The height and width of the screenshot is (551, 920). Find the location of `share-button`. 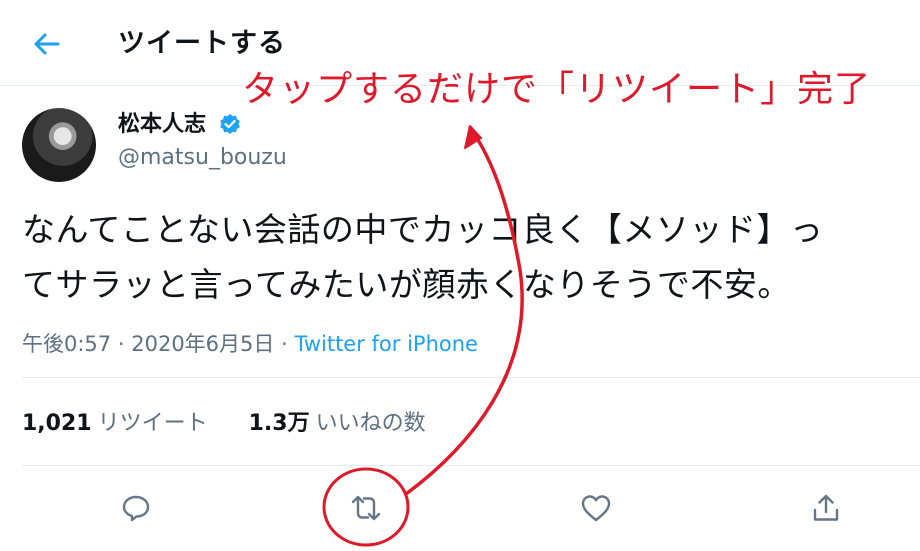

share-button is located at coordinates (826, 508).